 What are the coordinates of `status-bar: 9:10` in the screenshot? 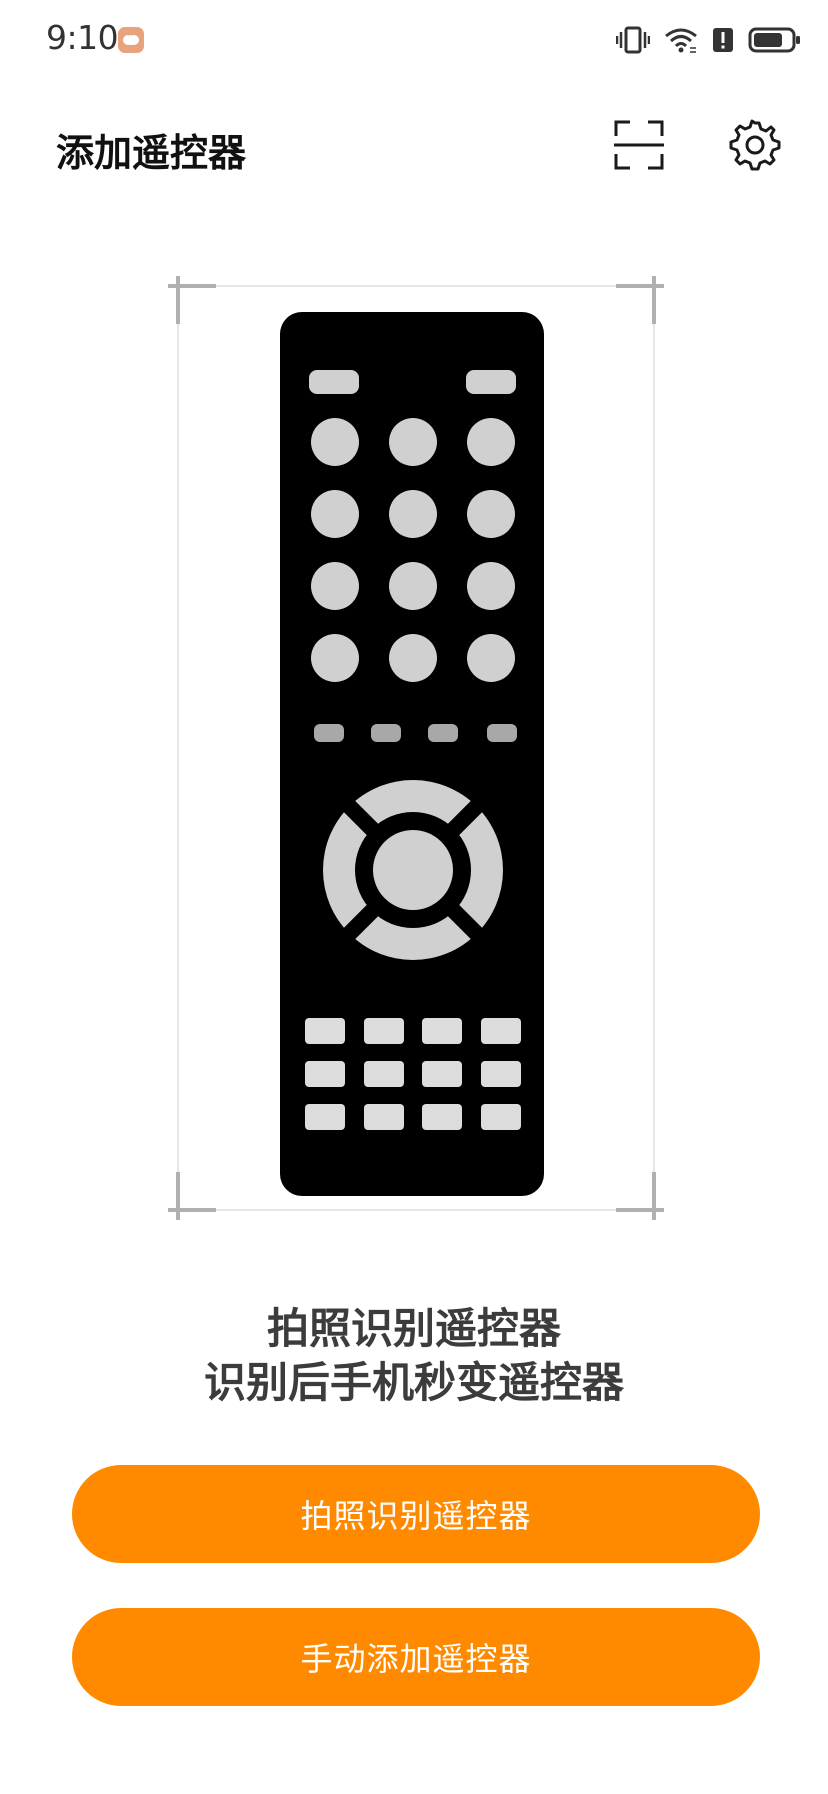 It's located at (414, 40).